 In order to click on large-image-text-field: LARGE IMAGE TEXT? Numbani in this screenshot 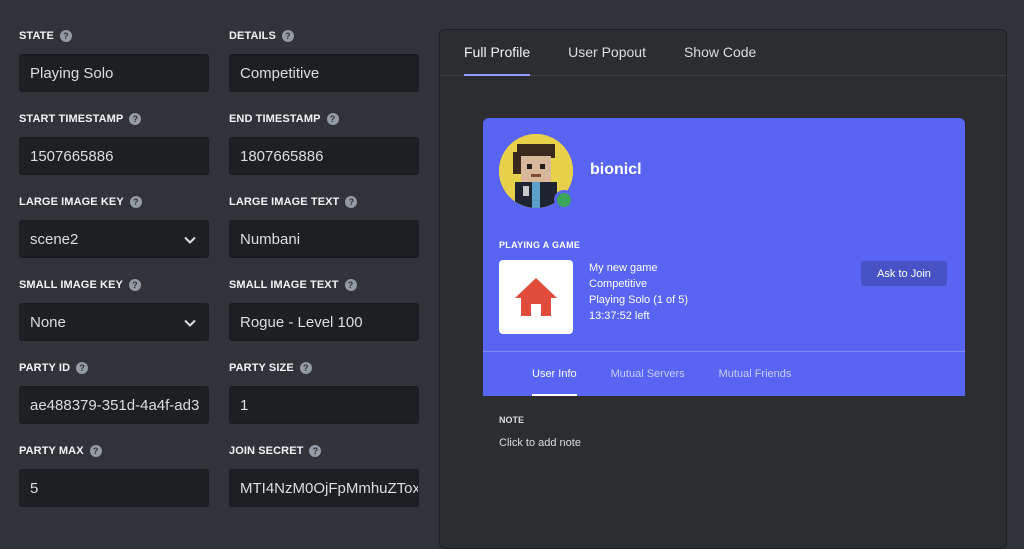, I will do `click(325, 226)`.